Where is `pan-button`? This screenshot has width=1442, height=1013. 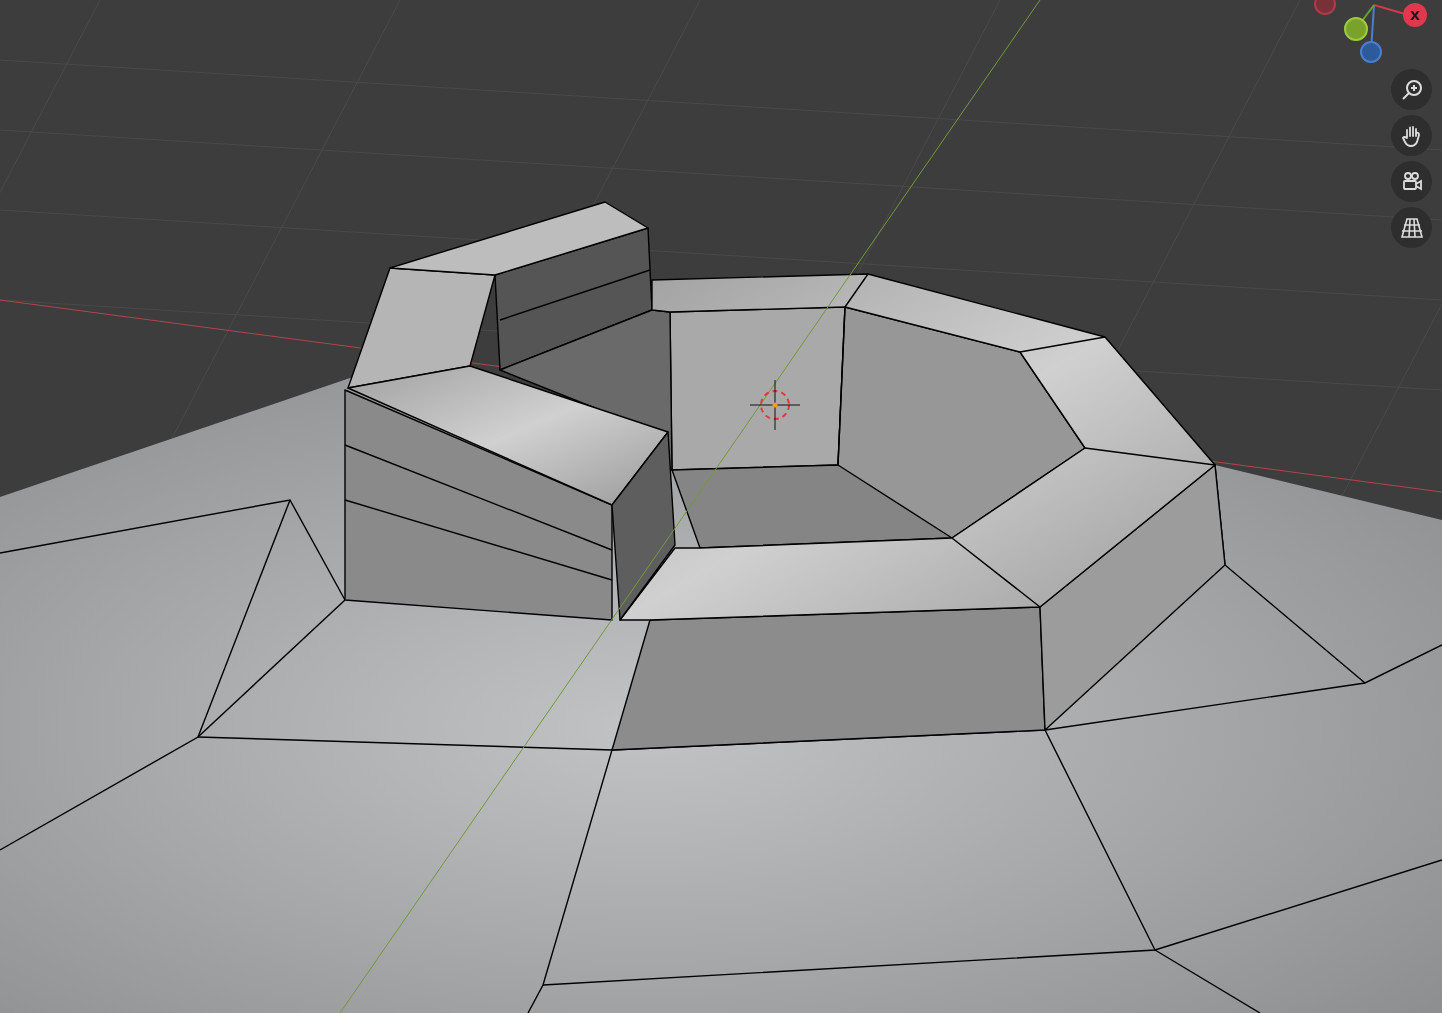 pan-button is located at coordinates (1411, 135).